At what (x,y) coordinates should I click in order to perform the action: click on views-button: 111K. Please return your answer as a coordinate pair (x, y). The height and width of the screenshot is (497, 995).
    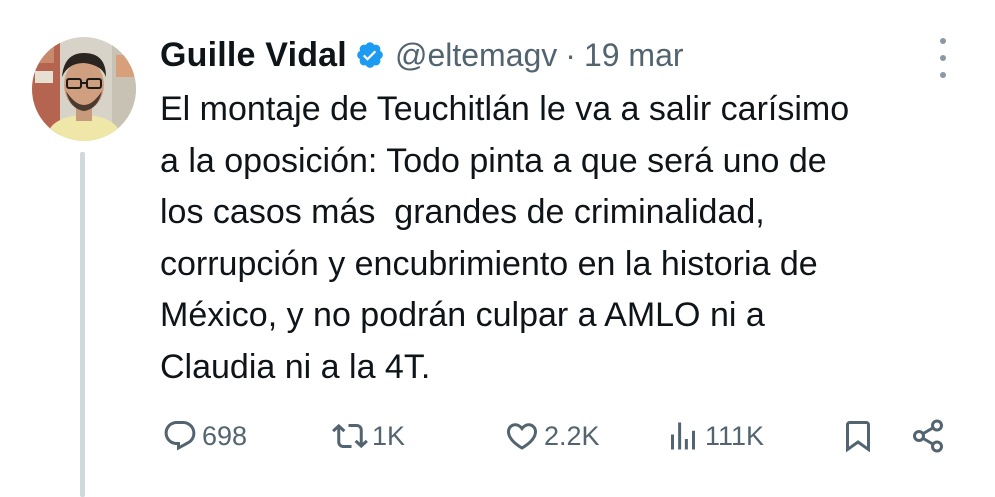
    Looking at the image, I should click on (714, 436).